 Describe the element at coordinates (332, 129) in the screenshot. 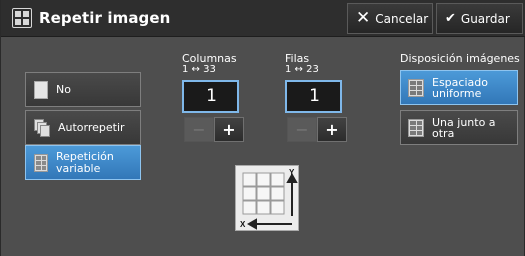

I see `rows-increase-button: +` at that location.